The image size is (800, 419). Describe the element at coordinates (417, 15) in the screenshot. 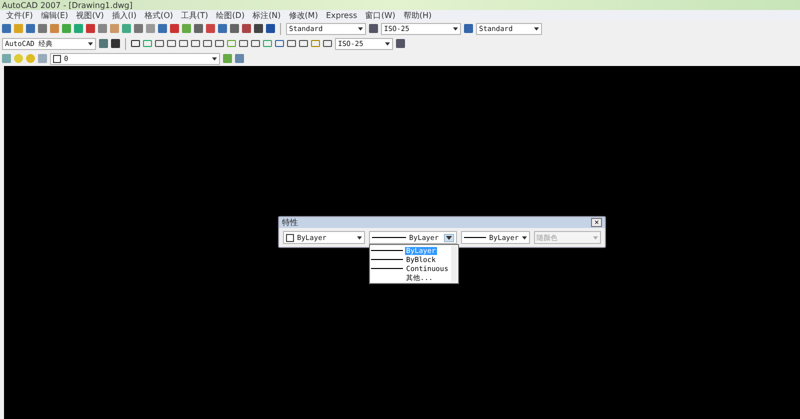

I see `menu-item: 帮助(H)` at that location.